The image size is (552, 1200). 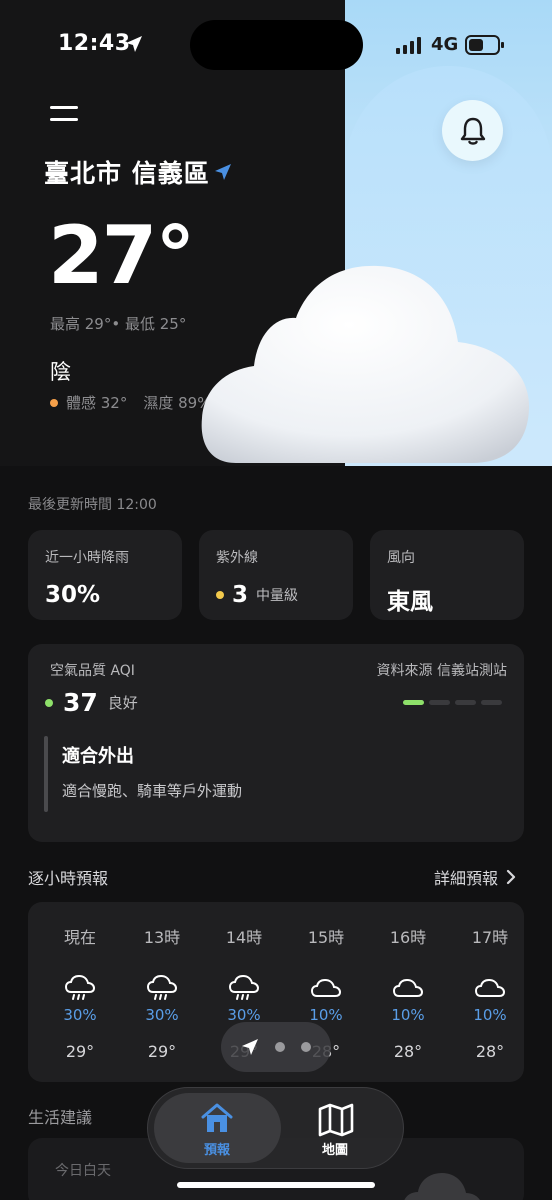 What do you see at coordinates (105, 575) in the screenshot?
I see `rain-card: 近一小時降雨 30%` at bounding box center [105, 575].